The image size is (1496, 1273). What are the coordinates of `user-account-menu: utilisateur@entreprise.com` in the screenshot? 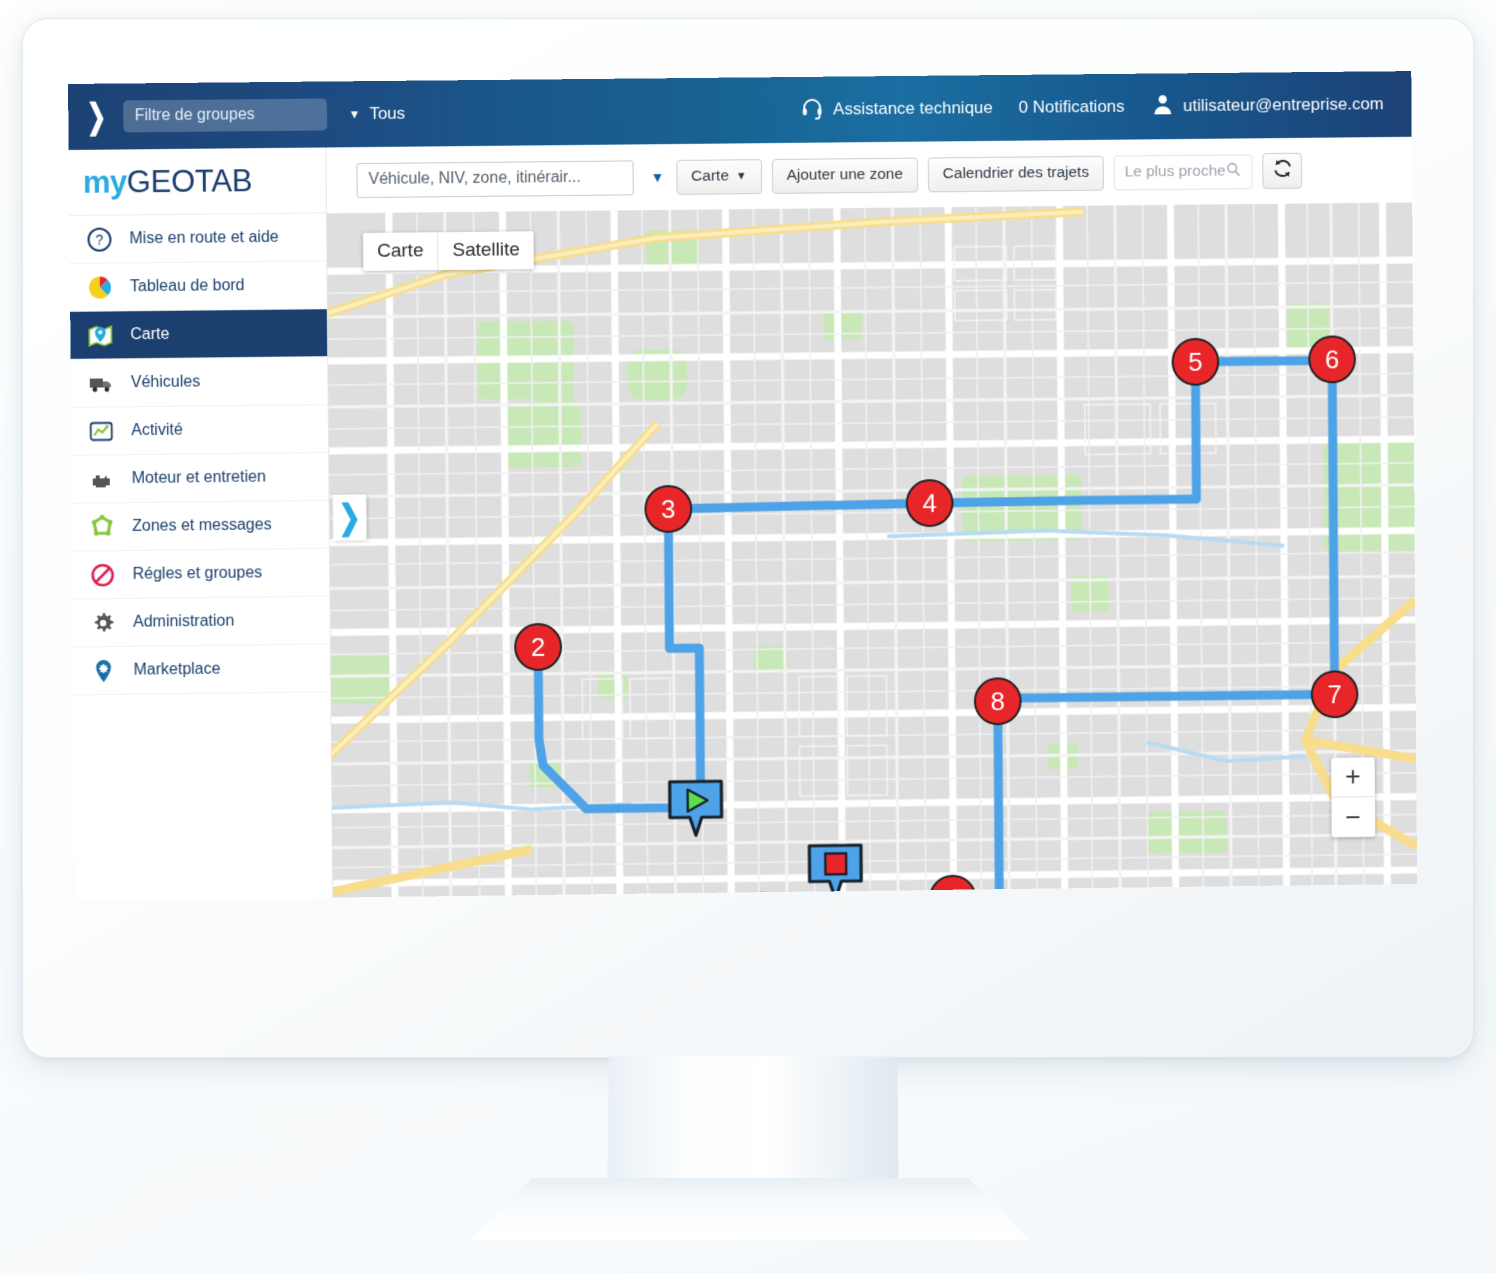 It's located at (1267, 105).